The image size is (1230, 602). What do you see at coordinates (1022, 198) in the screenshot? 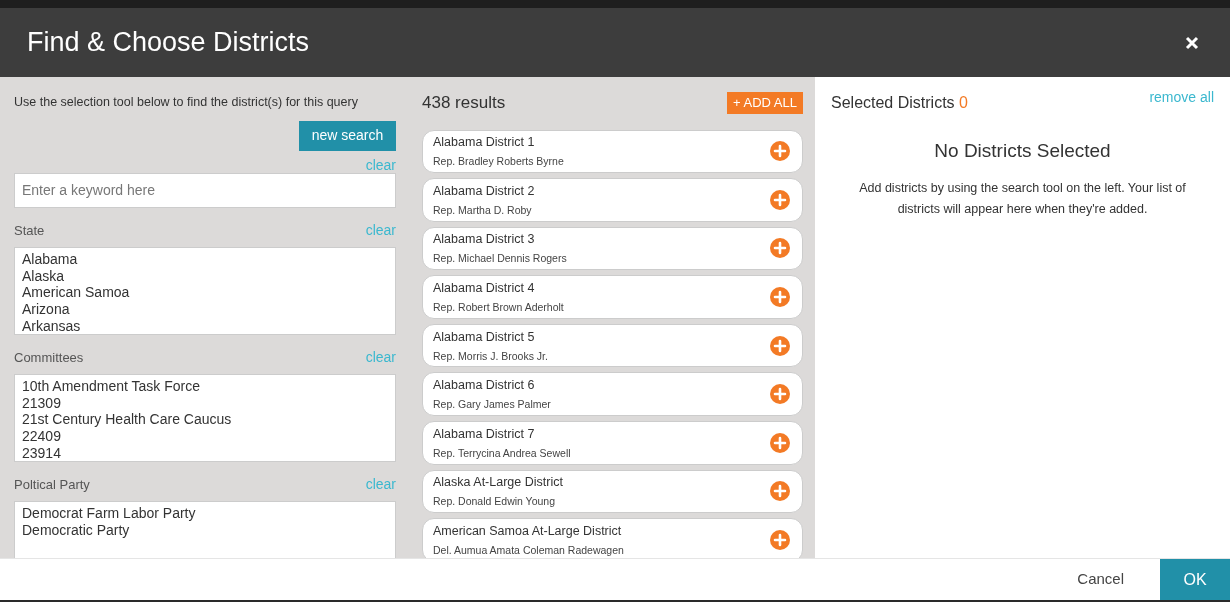
I see `empty-message: Add districts by using the search tool on the left. Your list of districts will appear here when they're added.` at bounding box center [1022, 198].